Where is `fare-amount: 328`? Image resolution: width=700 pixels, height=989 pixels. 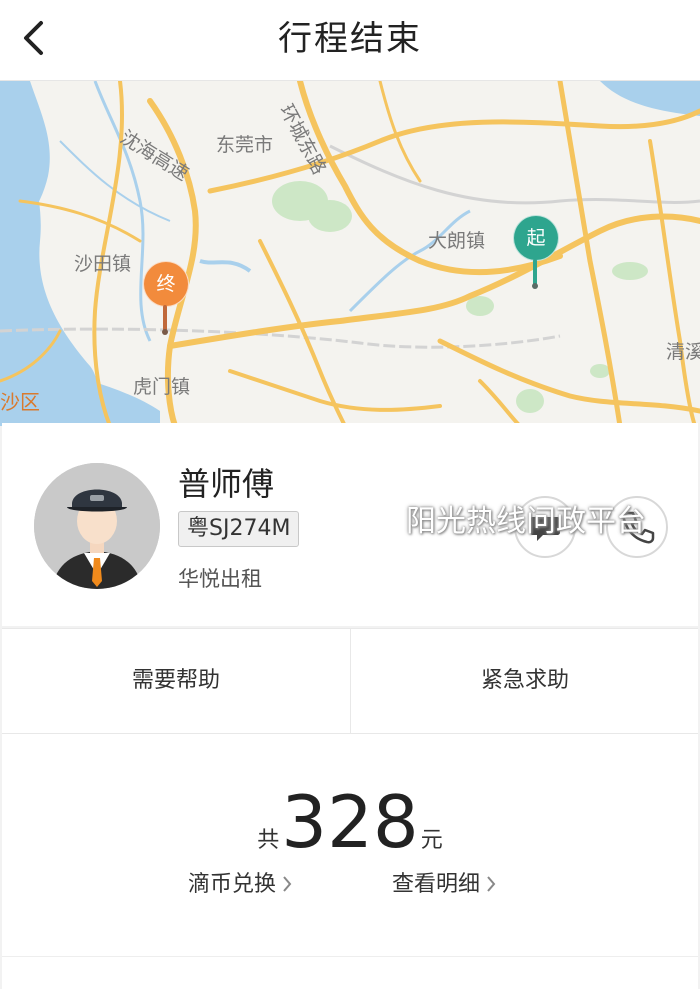
fare-amount: 328 is located at coordinates (350, 822).